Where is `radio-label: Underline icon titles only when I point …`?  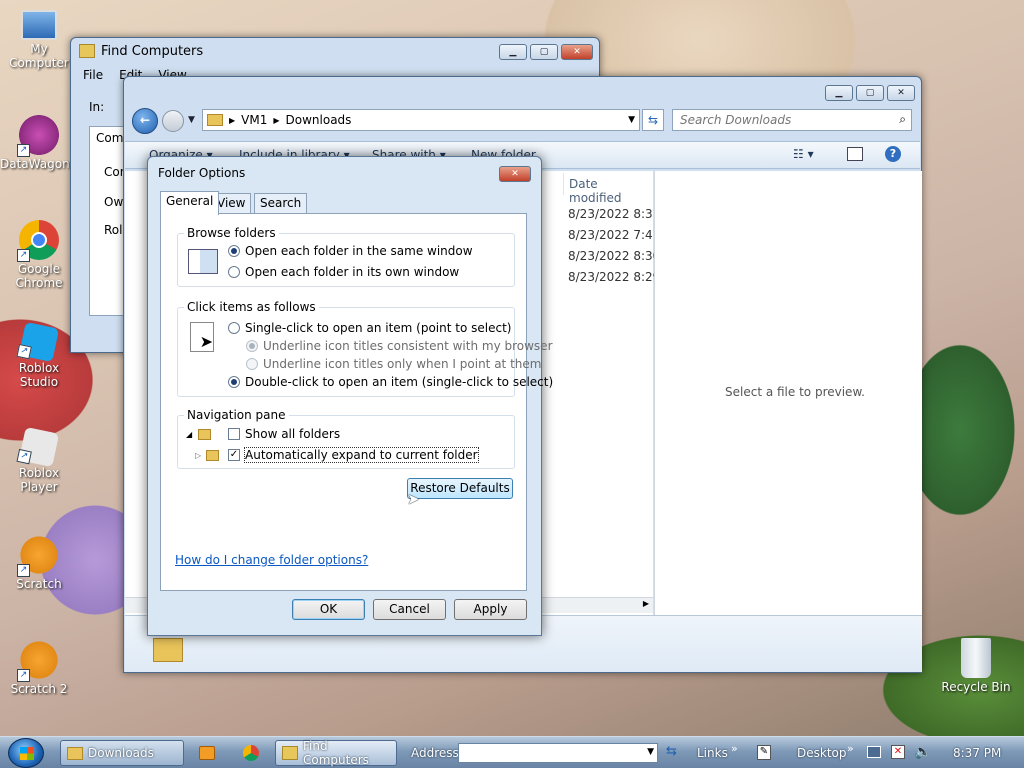
radio-label: Underline icon titles only when I point … is located at coordinates (402, 364).